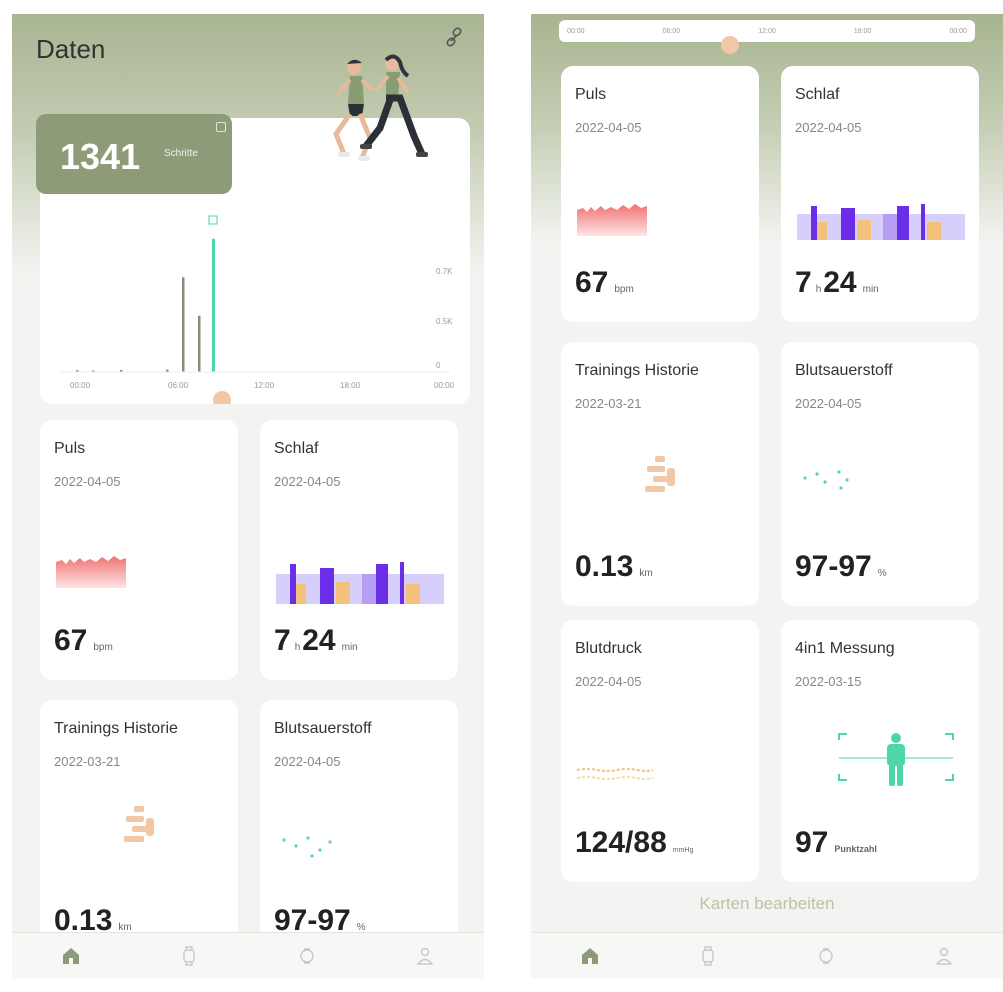 Image resolution: width=1003 pixels, height=992 pixels. What do you see at coordinates (350, 385) in the screenshot?
I see `x-tick-label: 18:00` at bounding box center [350, 385].